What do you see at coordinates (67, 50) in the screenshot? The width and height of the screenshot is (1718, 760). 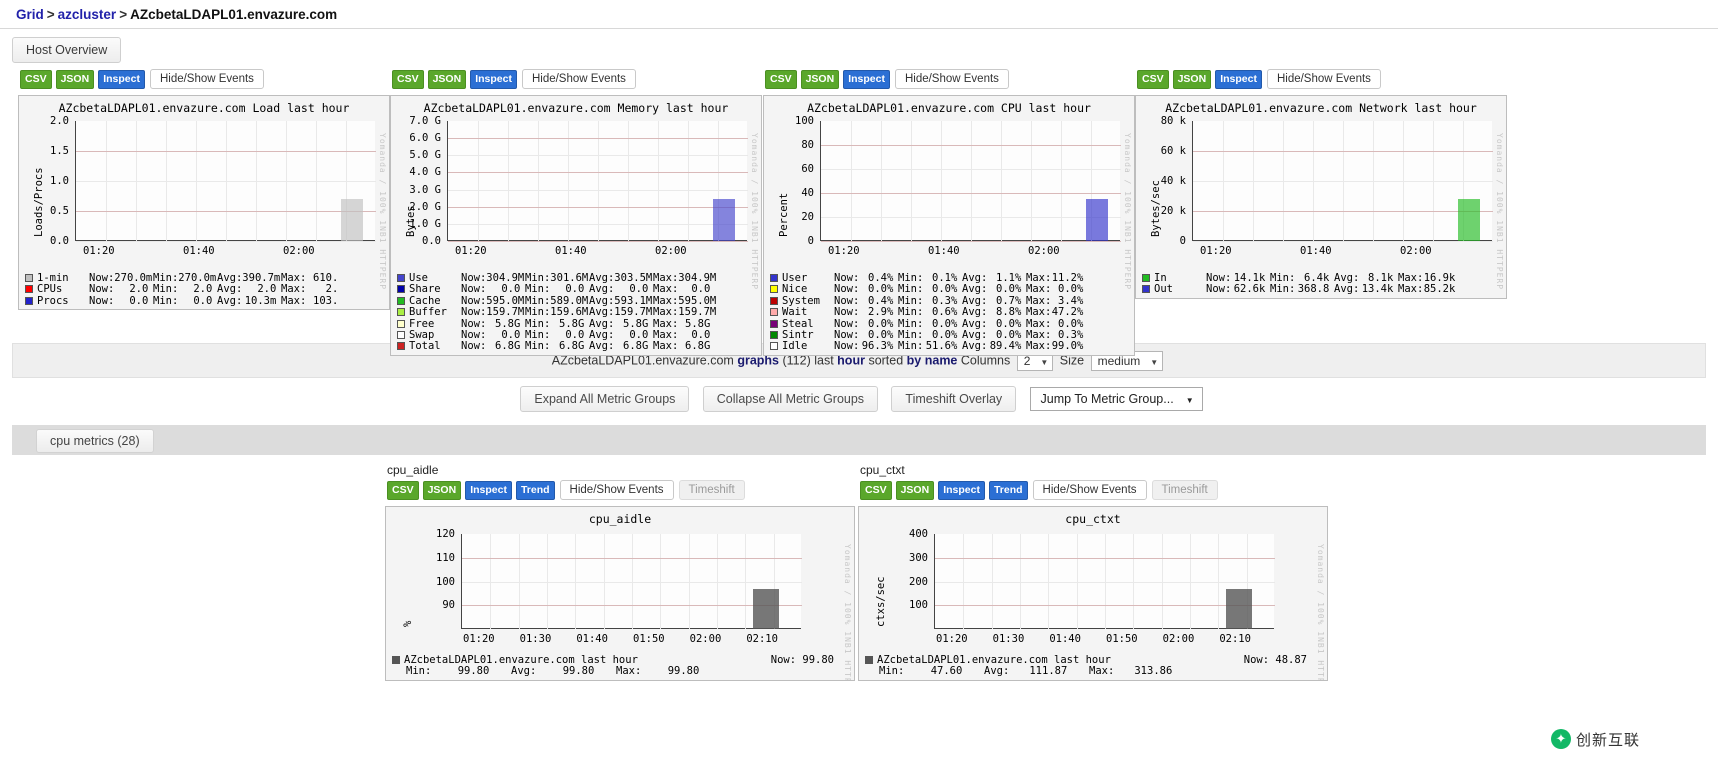 I see `host-overview-button: Host Overview` at bounding box center [67, 50].